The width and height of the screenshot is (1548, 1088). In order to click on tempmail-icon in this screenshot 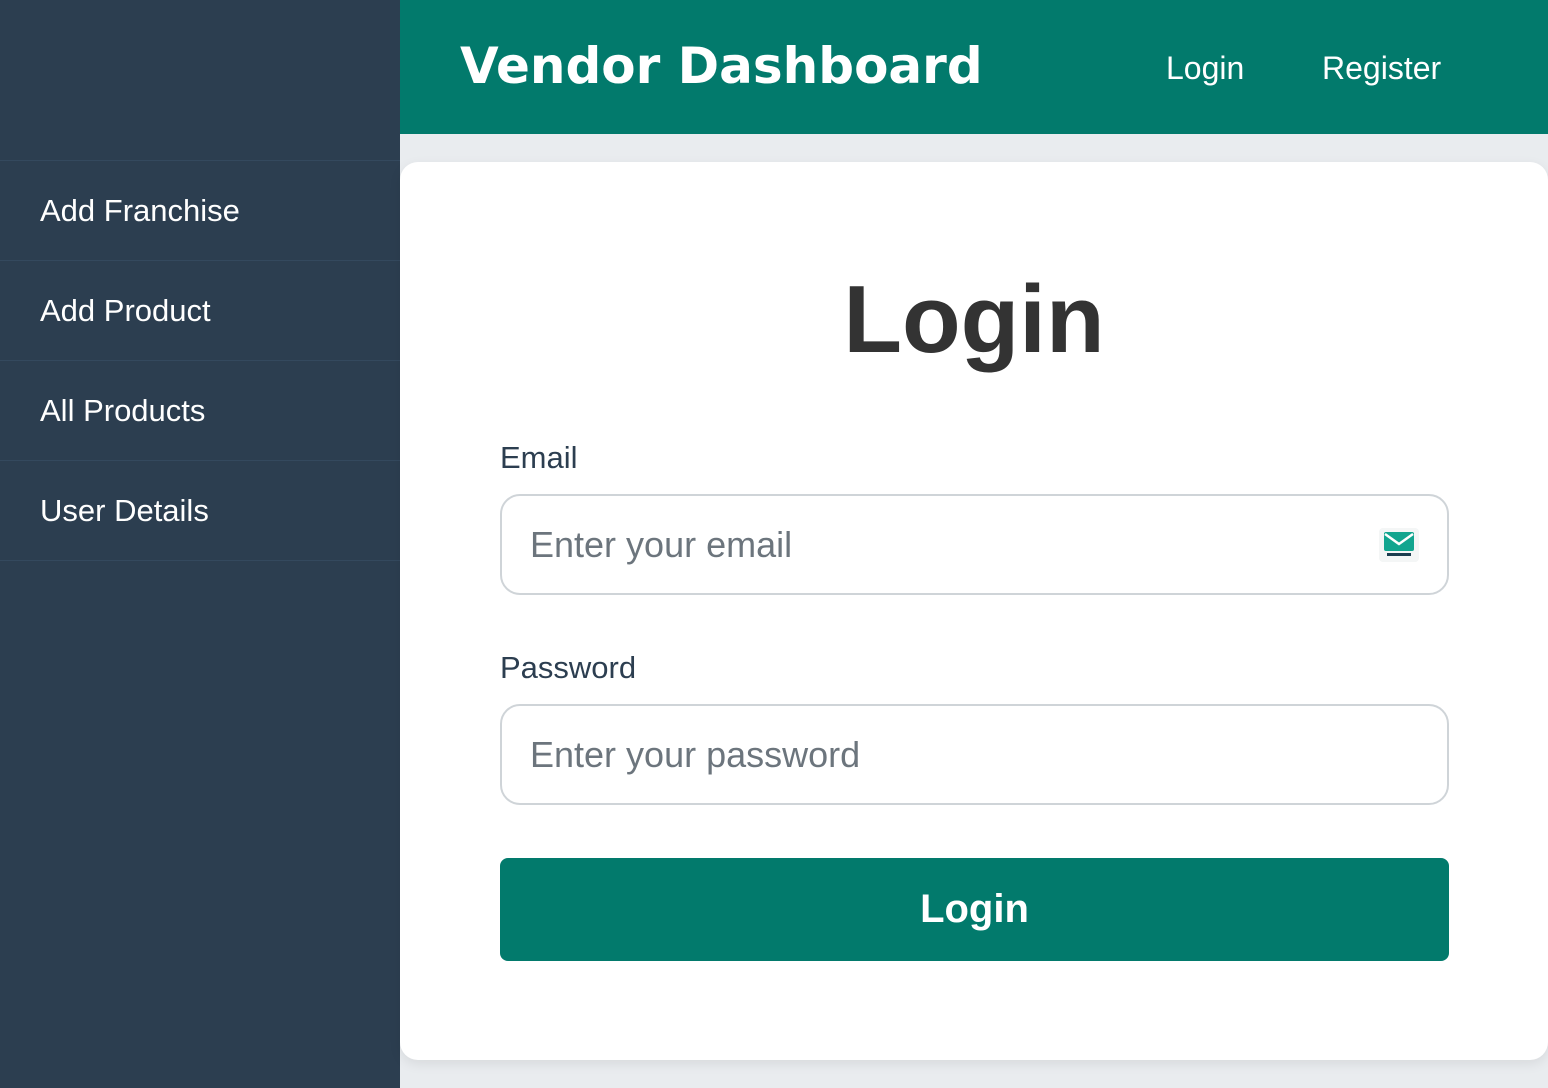, I will do `click(1399, 545)`.